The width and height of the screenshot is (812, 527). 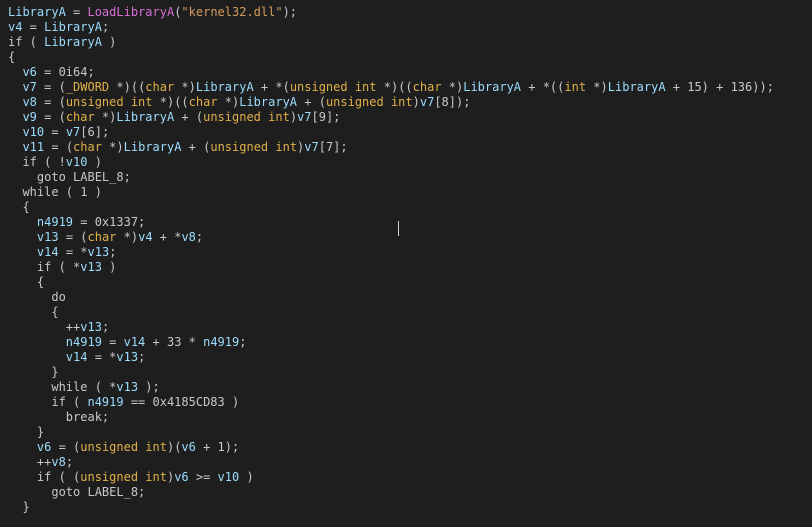 What do you see at coordinates (410, 462) in the screenshot?
I see `code-line: ++v8;` at bounding box center [410, 462].